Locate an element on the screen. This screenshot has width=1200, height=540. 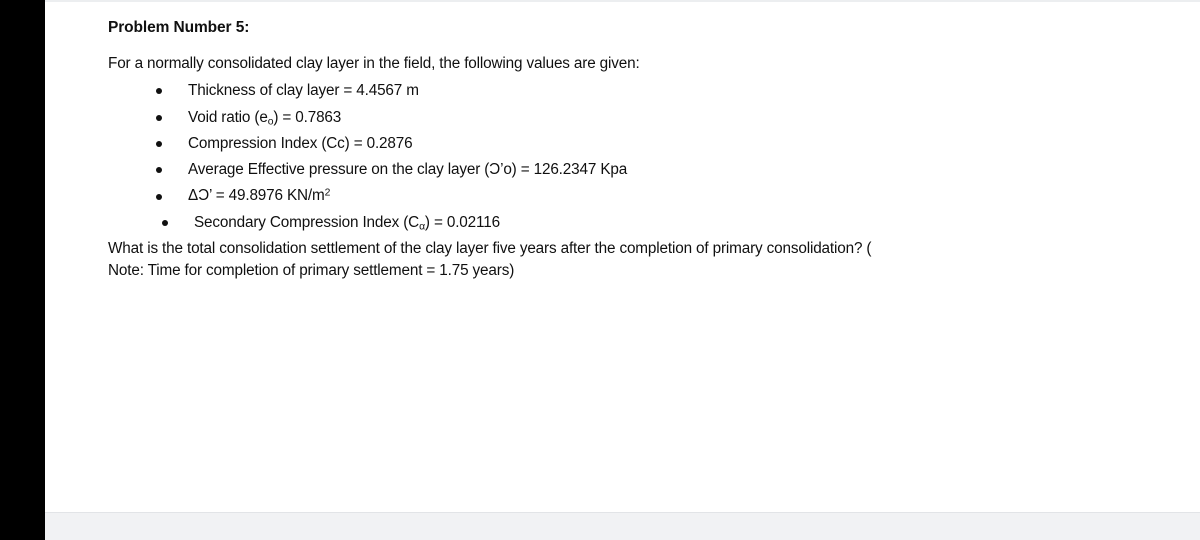
list-item-label-post: ) = 0.7863 is located at coordinates (307, 117).